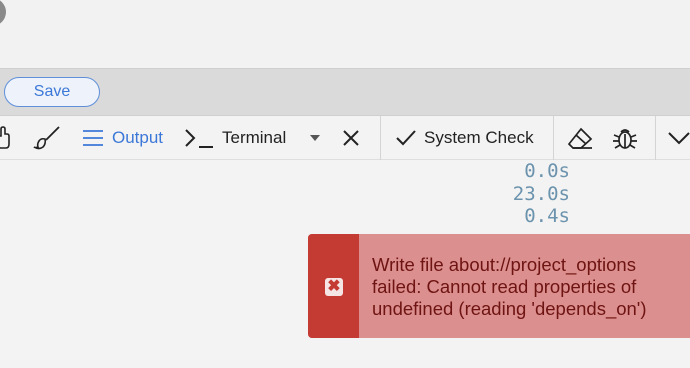 This screenshot has height=368, width=690. What do you see at coordinates (254, 137) in the screenshot?
I see `tab-terminal-label: Terminal` at bounding box center [254, 137].